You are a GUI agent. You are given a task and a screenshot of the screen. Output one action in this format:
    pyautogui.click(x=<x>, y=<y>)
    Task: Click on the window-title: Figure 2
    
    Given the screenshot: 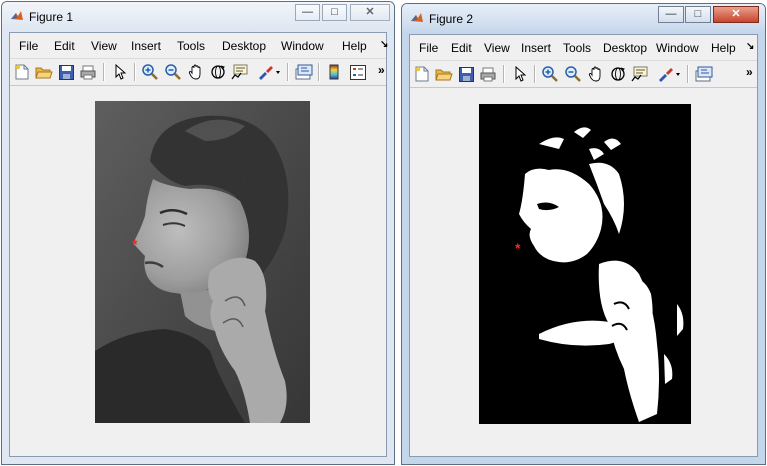 What is the action you would take?
    pyautogui.click(x=451, y=19)
    